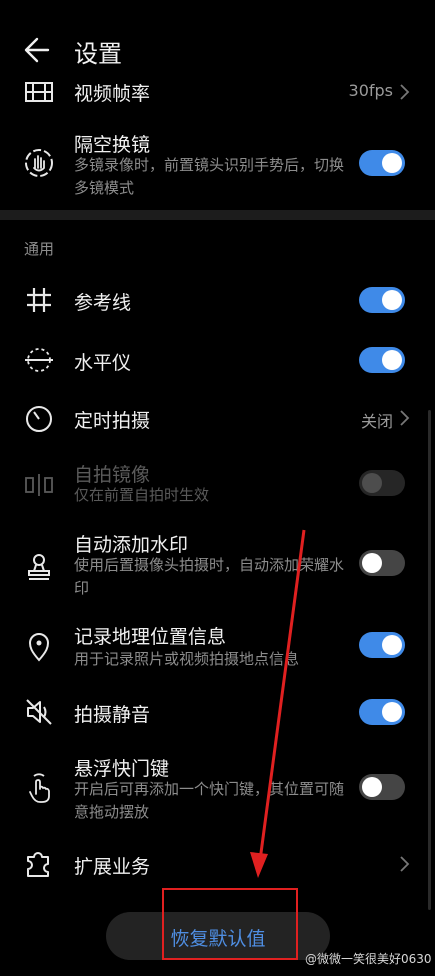 This screenshot has width=435, height=976. I want to click on annotation-arrow, so click(278, 703).